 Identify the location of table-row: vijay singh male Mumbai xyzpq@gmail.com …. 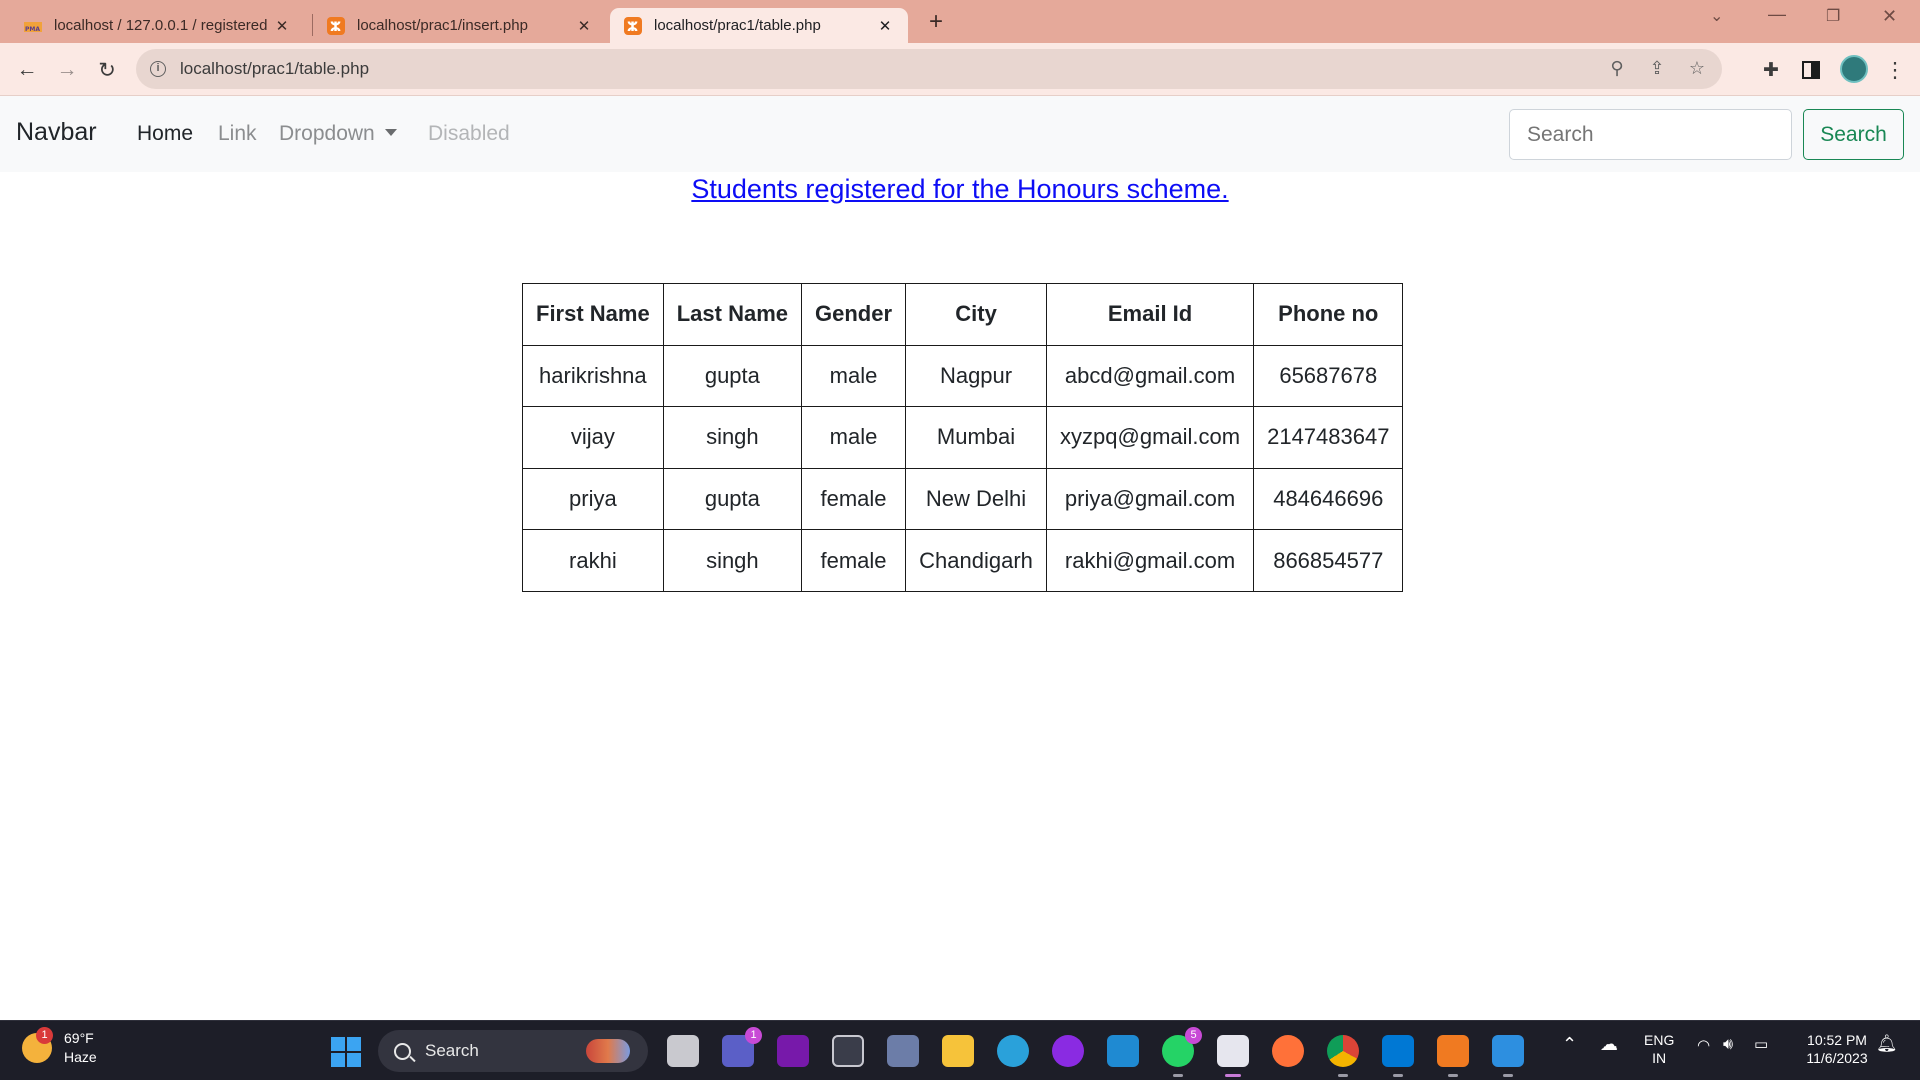
(963, 437).